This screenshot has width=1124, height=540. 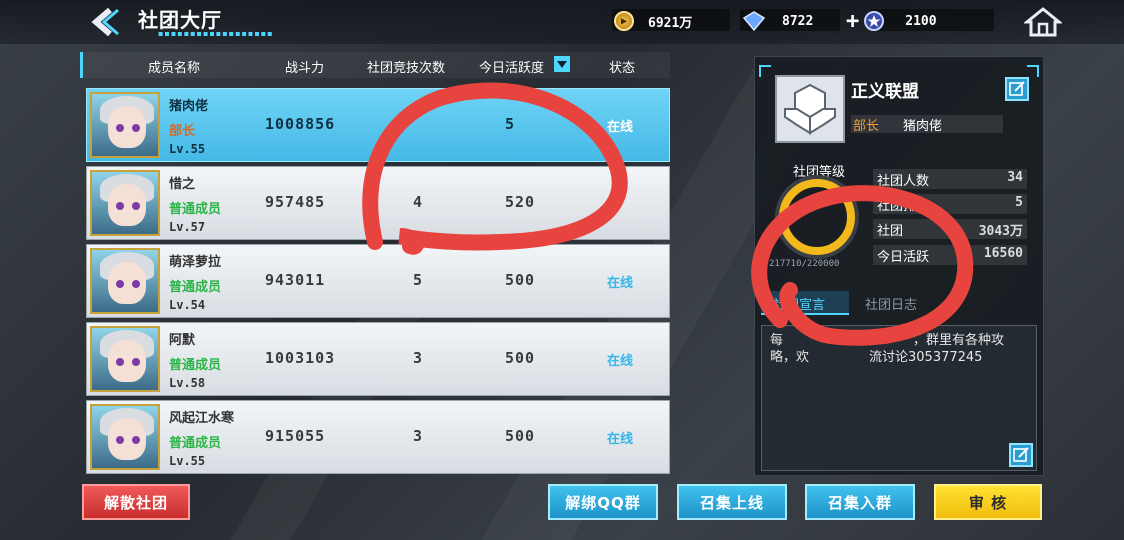 I want to click on col-arena-count: 社团竞技次数, so click(x=406, y=68).